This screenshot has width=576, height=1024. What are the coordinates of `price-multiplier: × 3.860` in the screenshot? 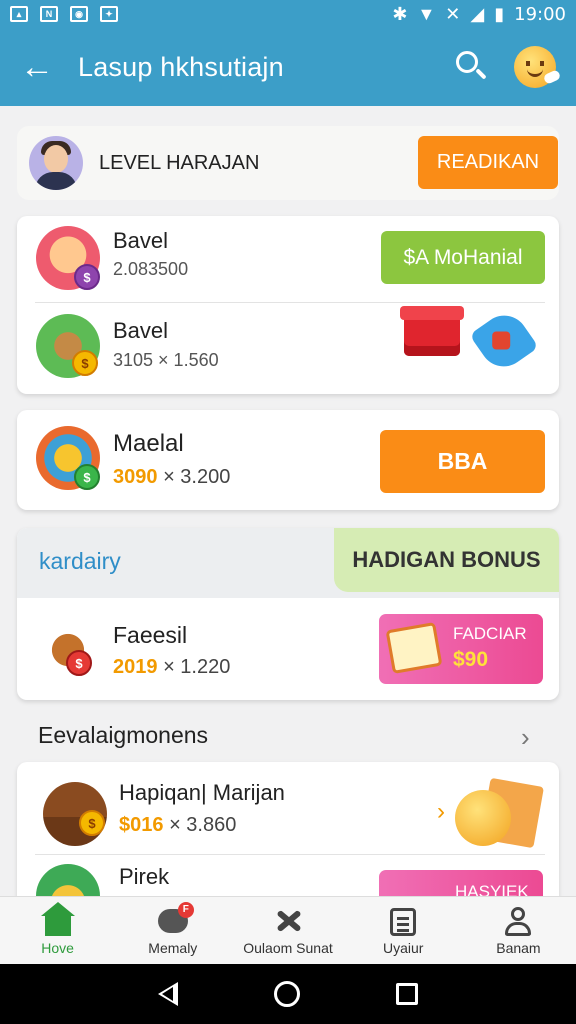 It's located at (203, 825).